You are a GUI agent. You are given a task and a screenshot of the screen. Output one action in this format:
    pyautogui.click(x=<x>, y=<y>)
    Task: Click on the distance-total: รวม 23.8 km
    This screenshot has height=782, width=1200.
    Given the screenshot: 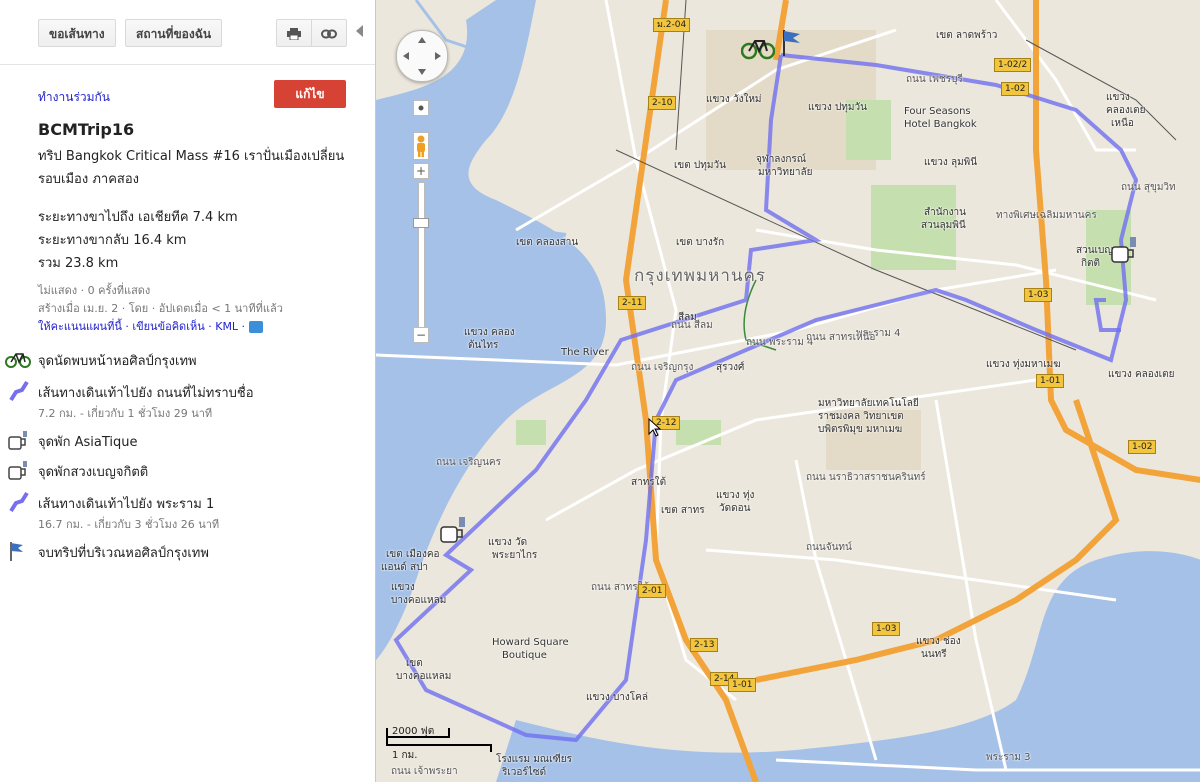 What is the action you would take?
    pyautogui.click(x=78, y=263)
    